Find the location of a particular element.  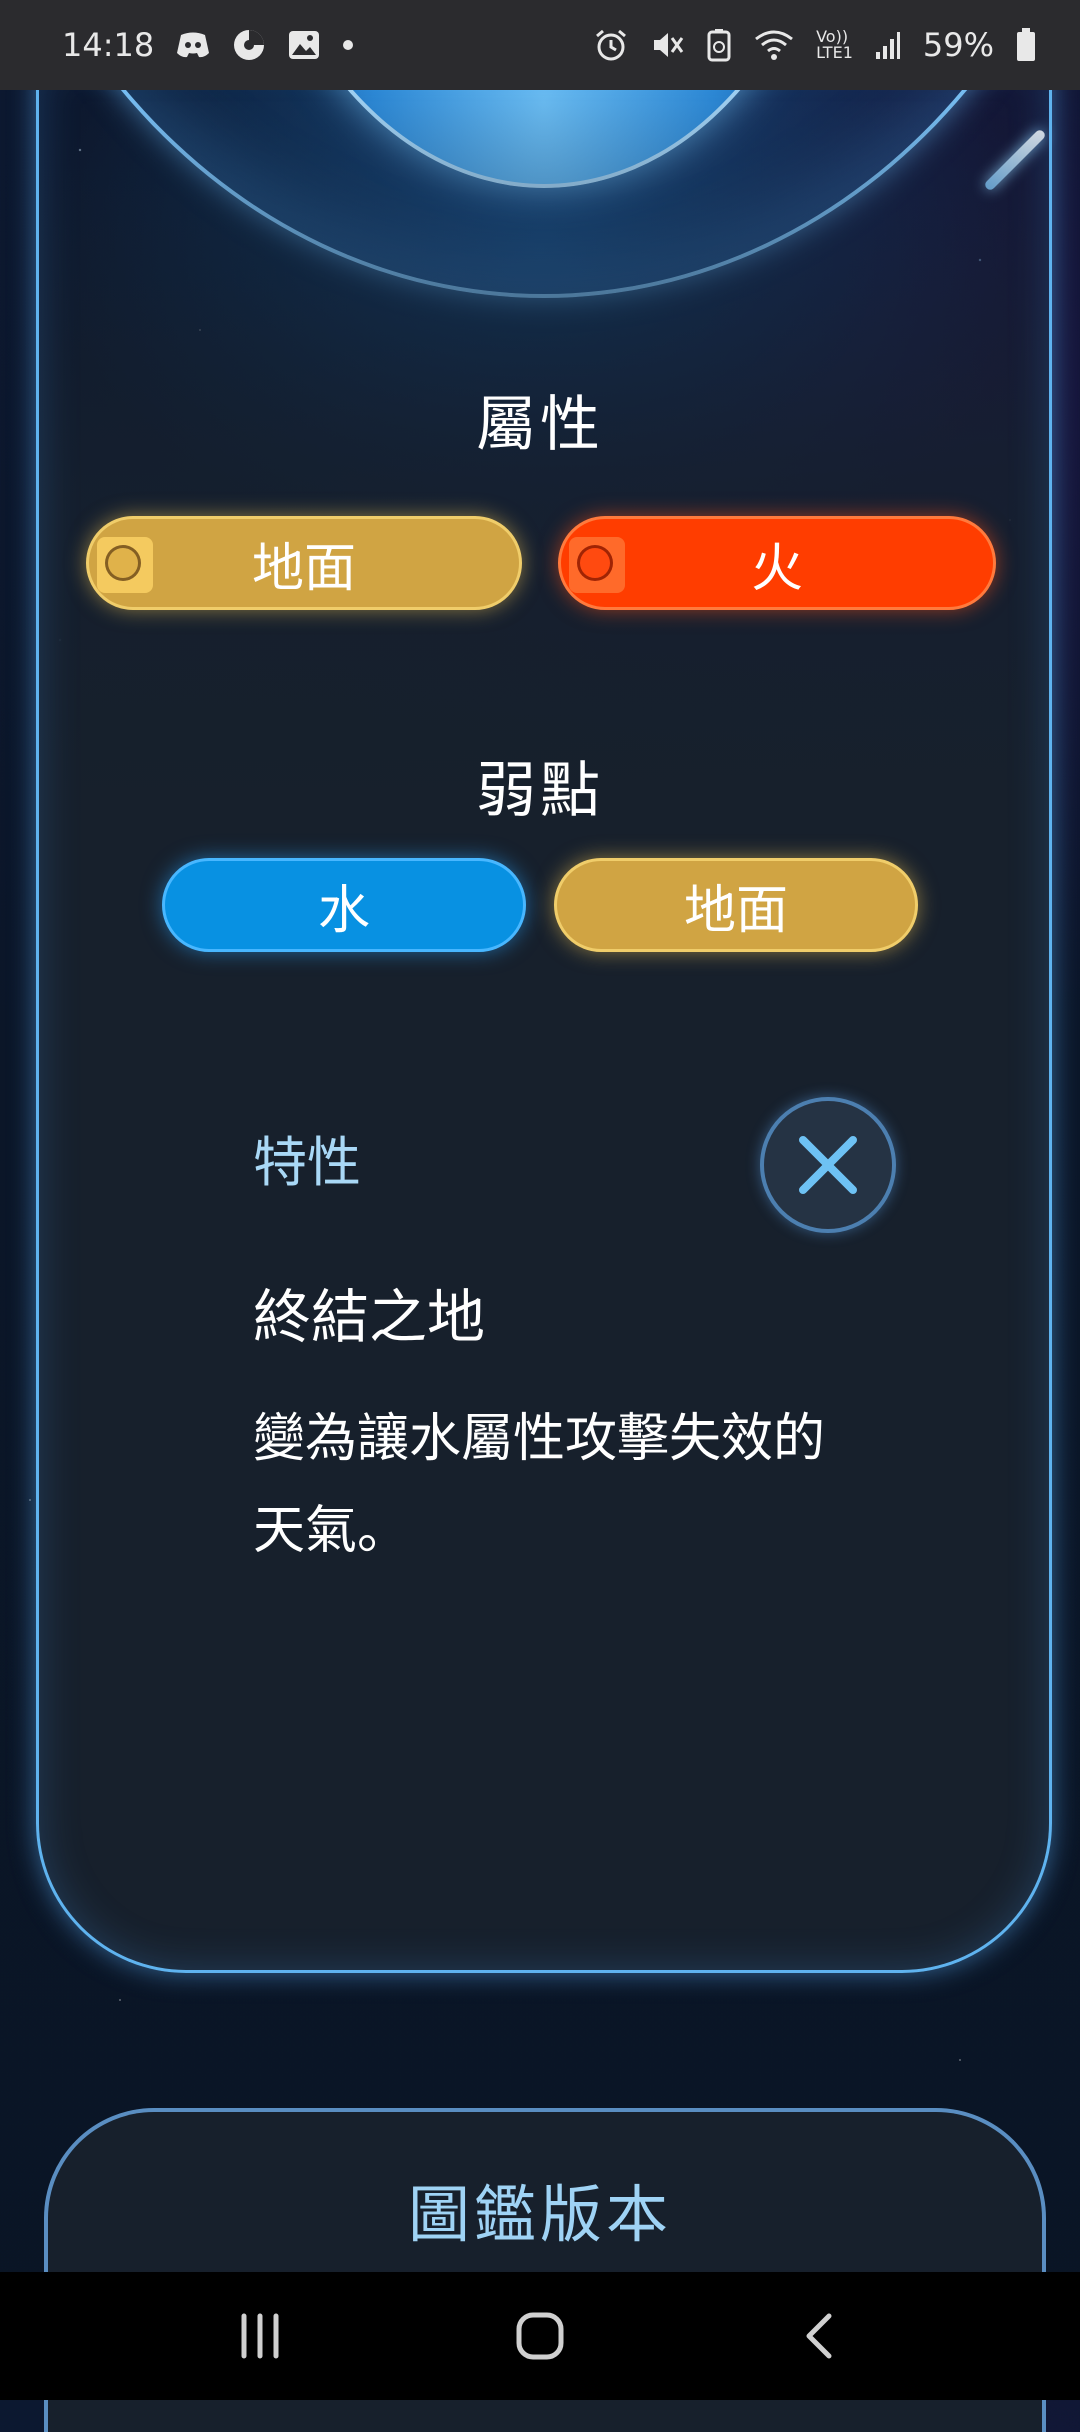

weakness-badge-ground: 地面 is located at coordinates (736, 905).